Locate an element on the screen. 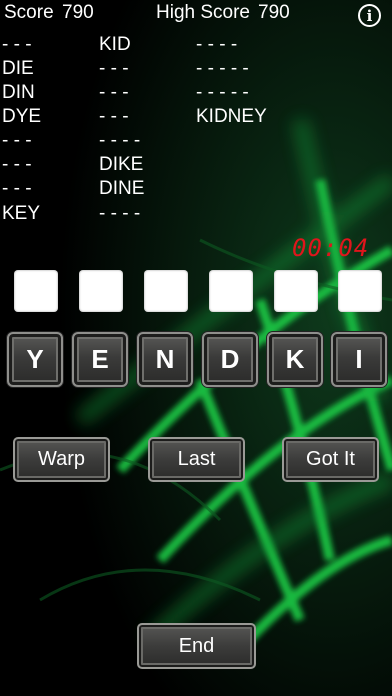 This screenshot has height=696, width=392. word-slot: DINE is located at coordinates (122, 188).